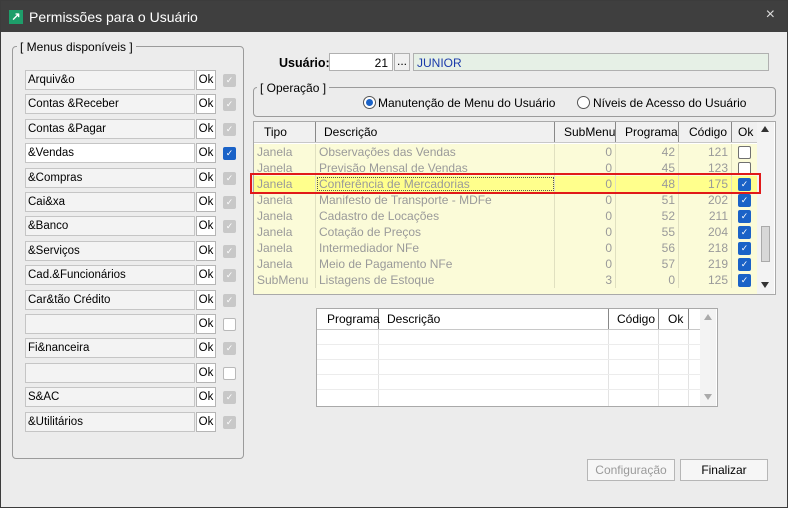 This screenshot has height=508, width=788. I want to click on scroll-up-arrow-icon, so click(765, 129).